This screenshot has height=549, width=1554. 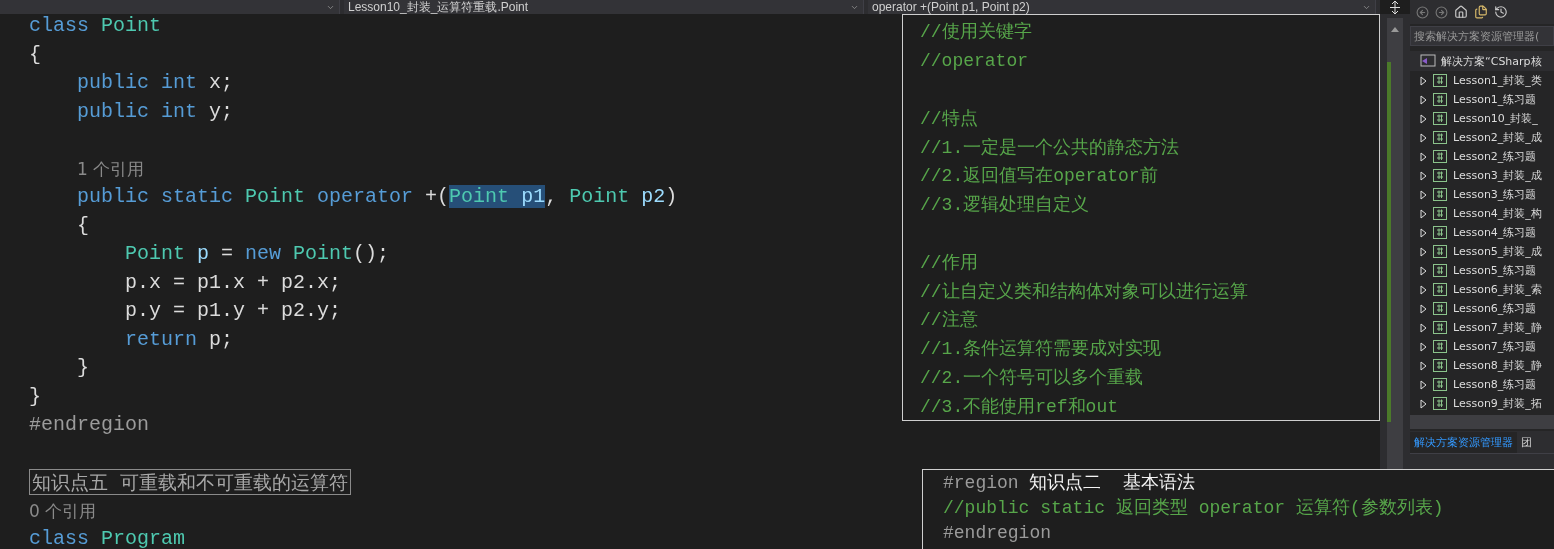 I want to click on code-comment: //1.一定是一个公共的静态方法, so click(x=1050, y=147).